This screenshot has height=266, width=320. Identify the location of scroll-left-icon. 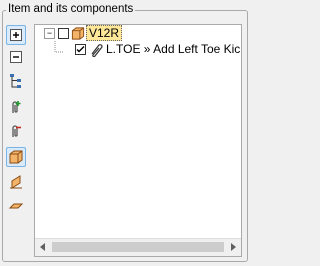
(42, 247).